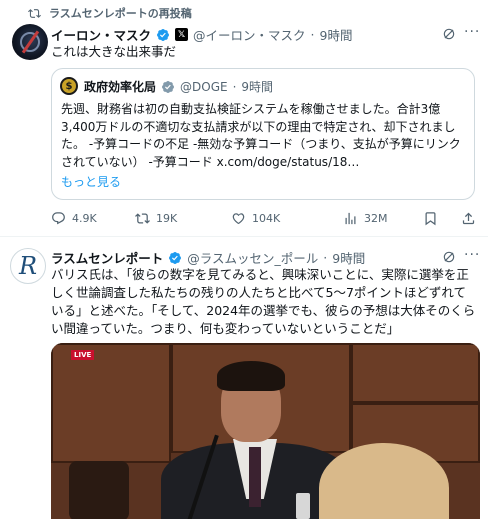 The height and width of the screenshot is (519, 488). Describe the element at coordinates (120, 87) in the screenshot. I see `quote-author-name: 政府効率化局` at that location.